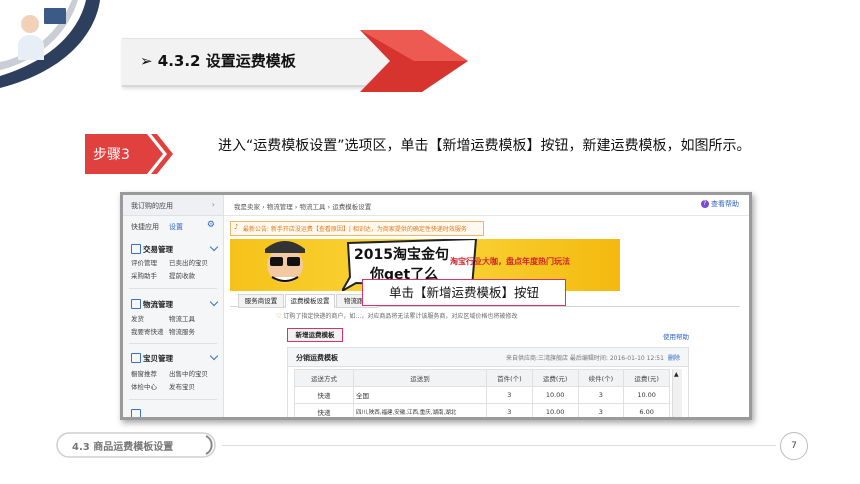 The width and height of the screenshot is (860, 484). Describe the element at coordinates (144, 373) in the screenshot. I see `sidebar-link: 橱窗推荐` at that location.